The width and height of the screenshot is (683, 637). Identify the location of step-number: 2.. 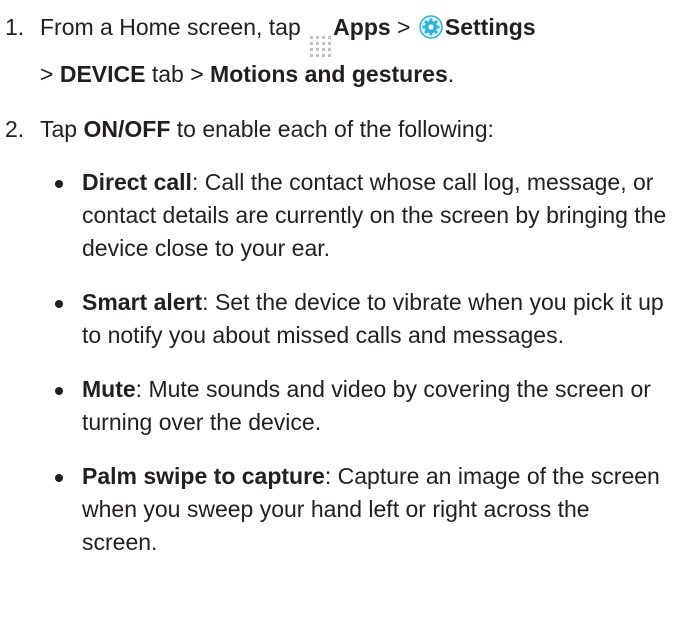
(15, 128).